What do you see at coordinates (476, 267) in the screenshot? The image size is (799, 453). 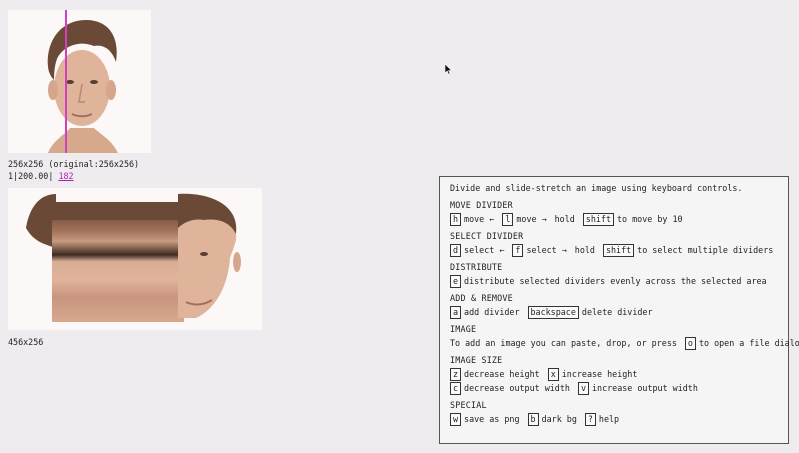 I see `help-section-title: DISTRIBUTE` at bounding box center [476, 267].